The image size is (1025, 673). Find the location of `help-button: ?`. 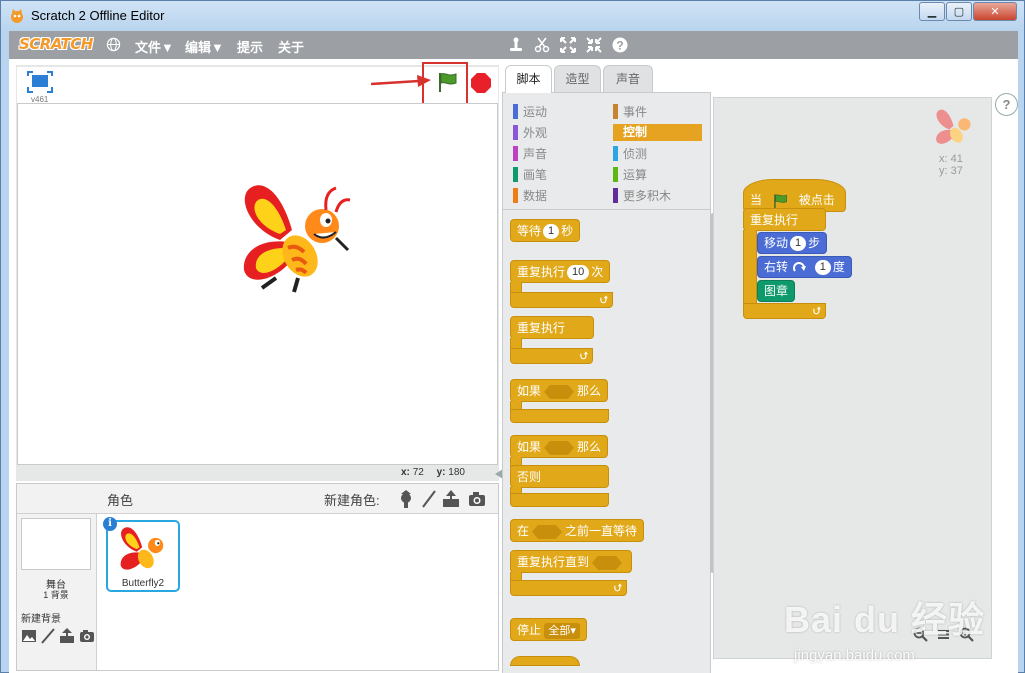

help-button: ? is located at coordinates (1006, 104).